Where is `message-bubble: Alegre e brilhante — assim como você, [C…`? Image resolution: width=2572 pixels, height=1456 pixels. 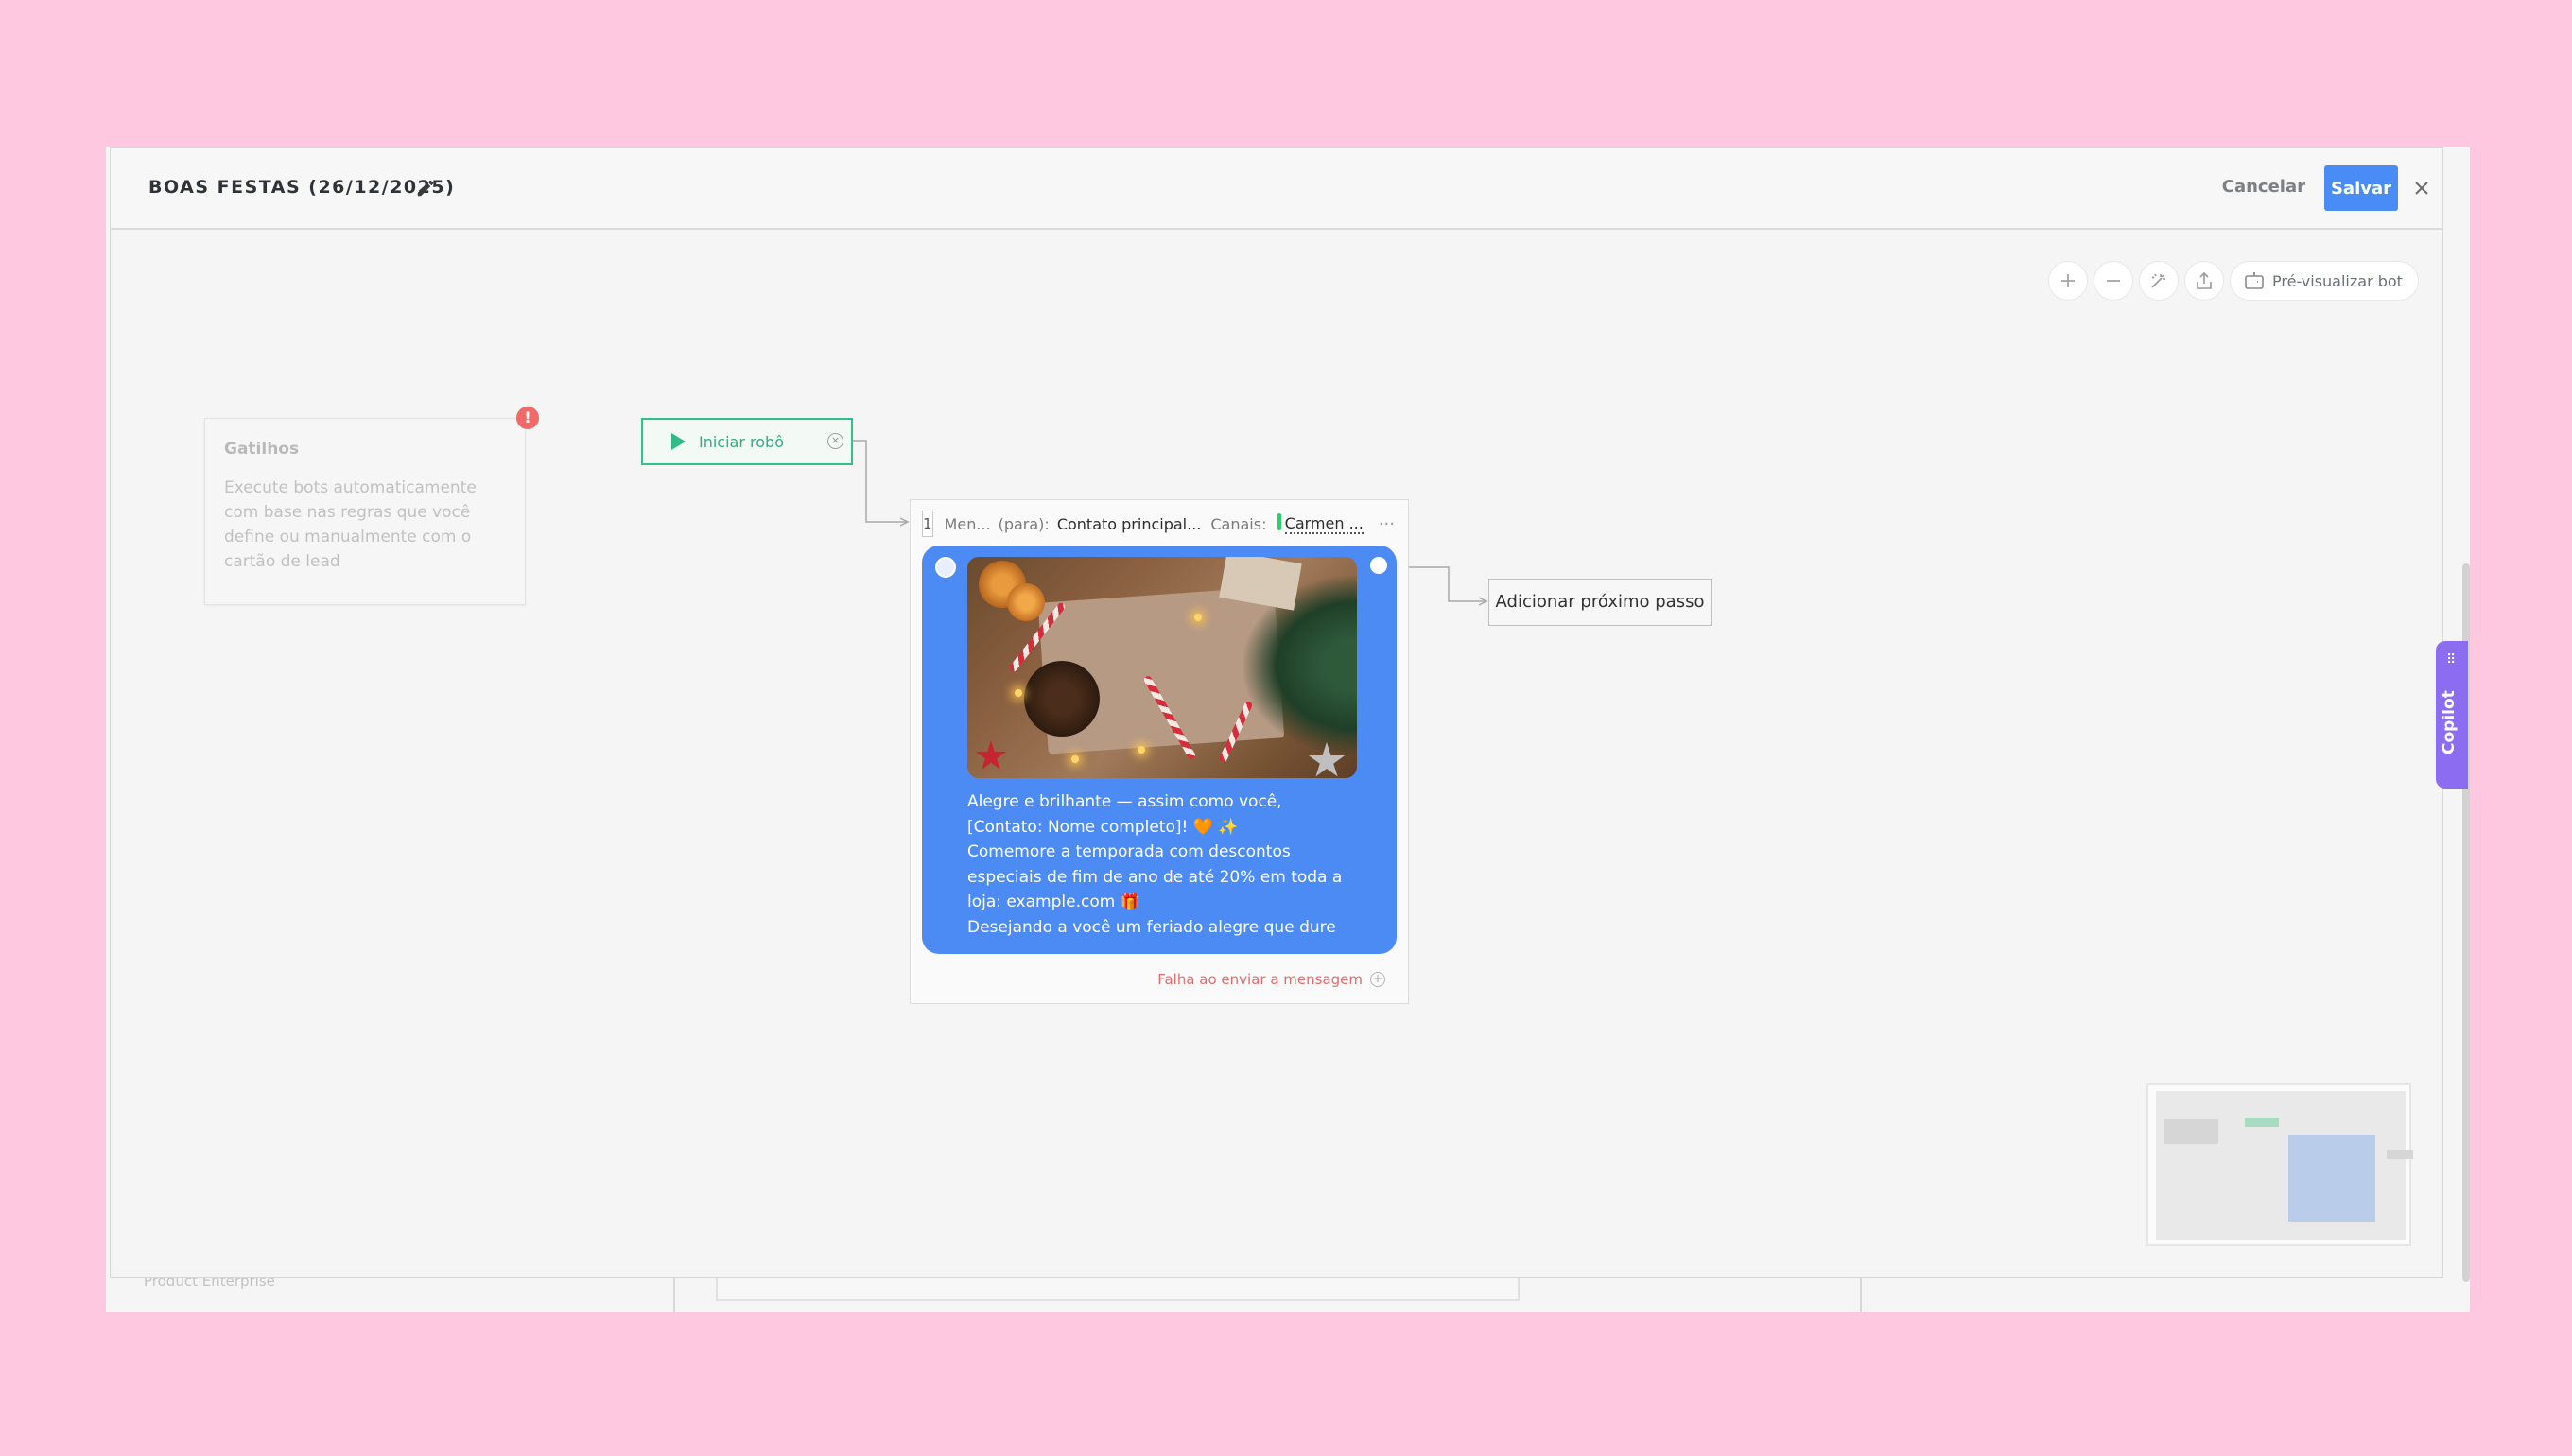
message-bubble: Alegre e brilhante — assim como você, [C… is located at coordinates (1159, 750).